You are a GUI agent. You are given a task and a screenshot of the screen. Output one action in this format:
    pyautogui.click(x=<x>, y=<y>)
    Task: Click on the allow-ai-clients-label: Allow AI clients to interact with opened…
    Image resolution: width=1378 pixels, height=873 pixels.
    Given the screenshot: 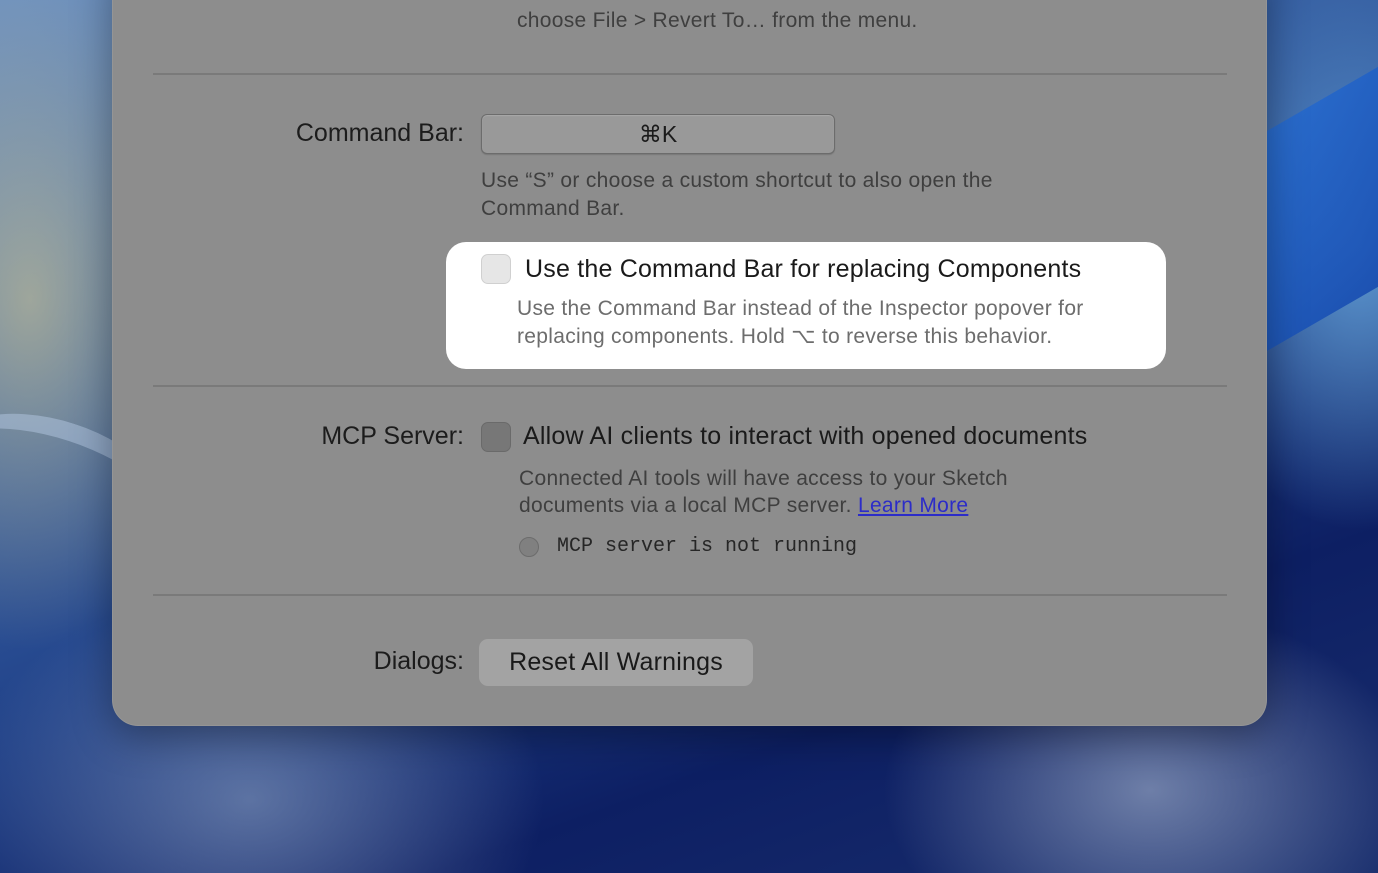 What is the action you would take?
    pyautogui.click(x=805, y=436)
    